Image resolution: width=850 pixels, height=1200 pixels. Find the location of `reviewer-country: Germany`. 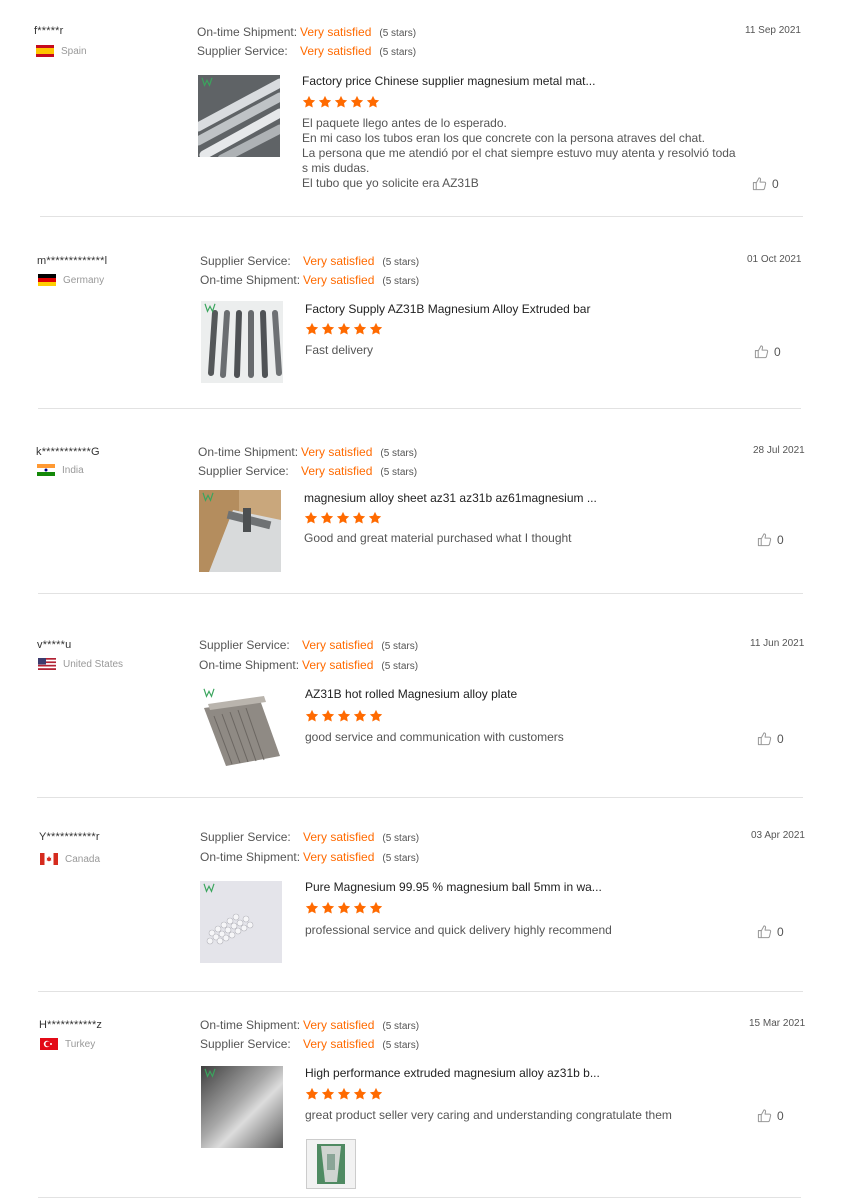

reviewer-country: Germany is located at coordinates (71, 280).